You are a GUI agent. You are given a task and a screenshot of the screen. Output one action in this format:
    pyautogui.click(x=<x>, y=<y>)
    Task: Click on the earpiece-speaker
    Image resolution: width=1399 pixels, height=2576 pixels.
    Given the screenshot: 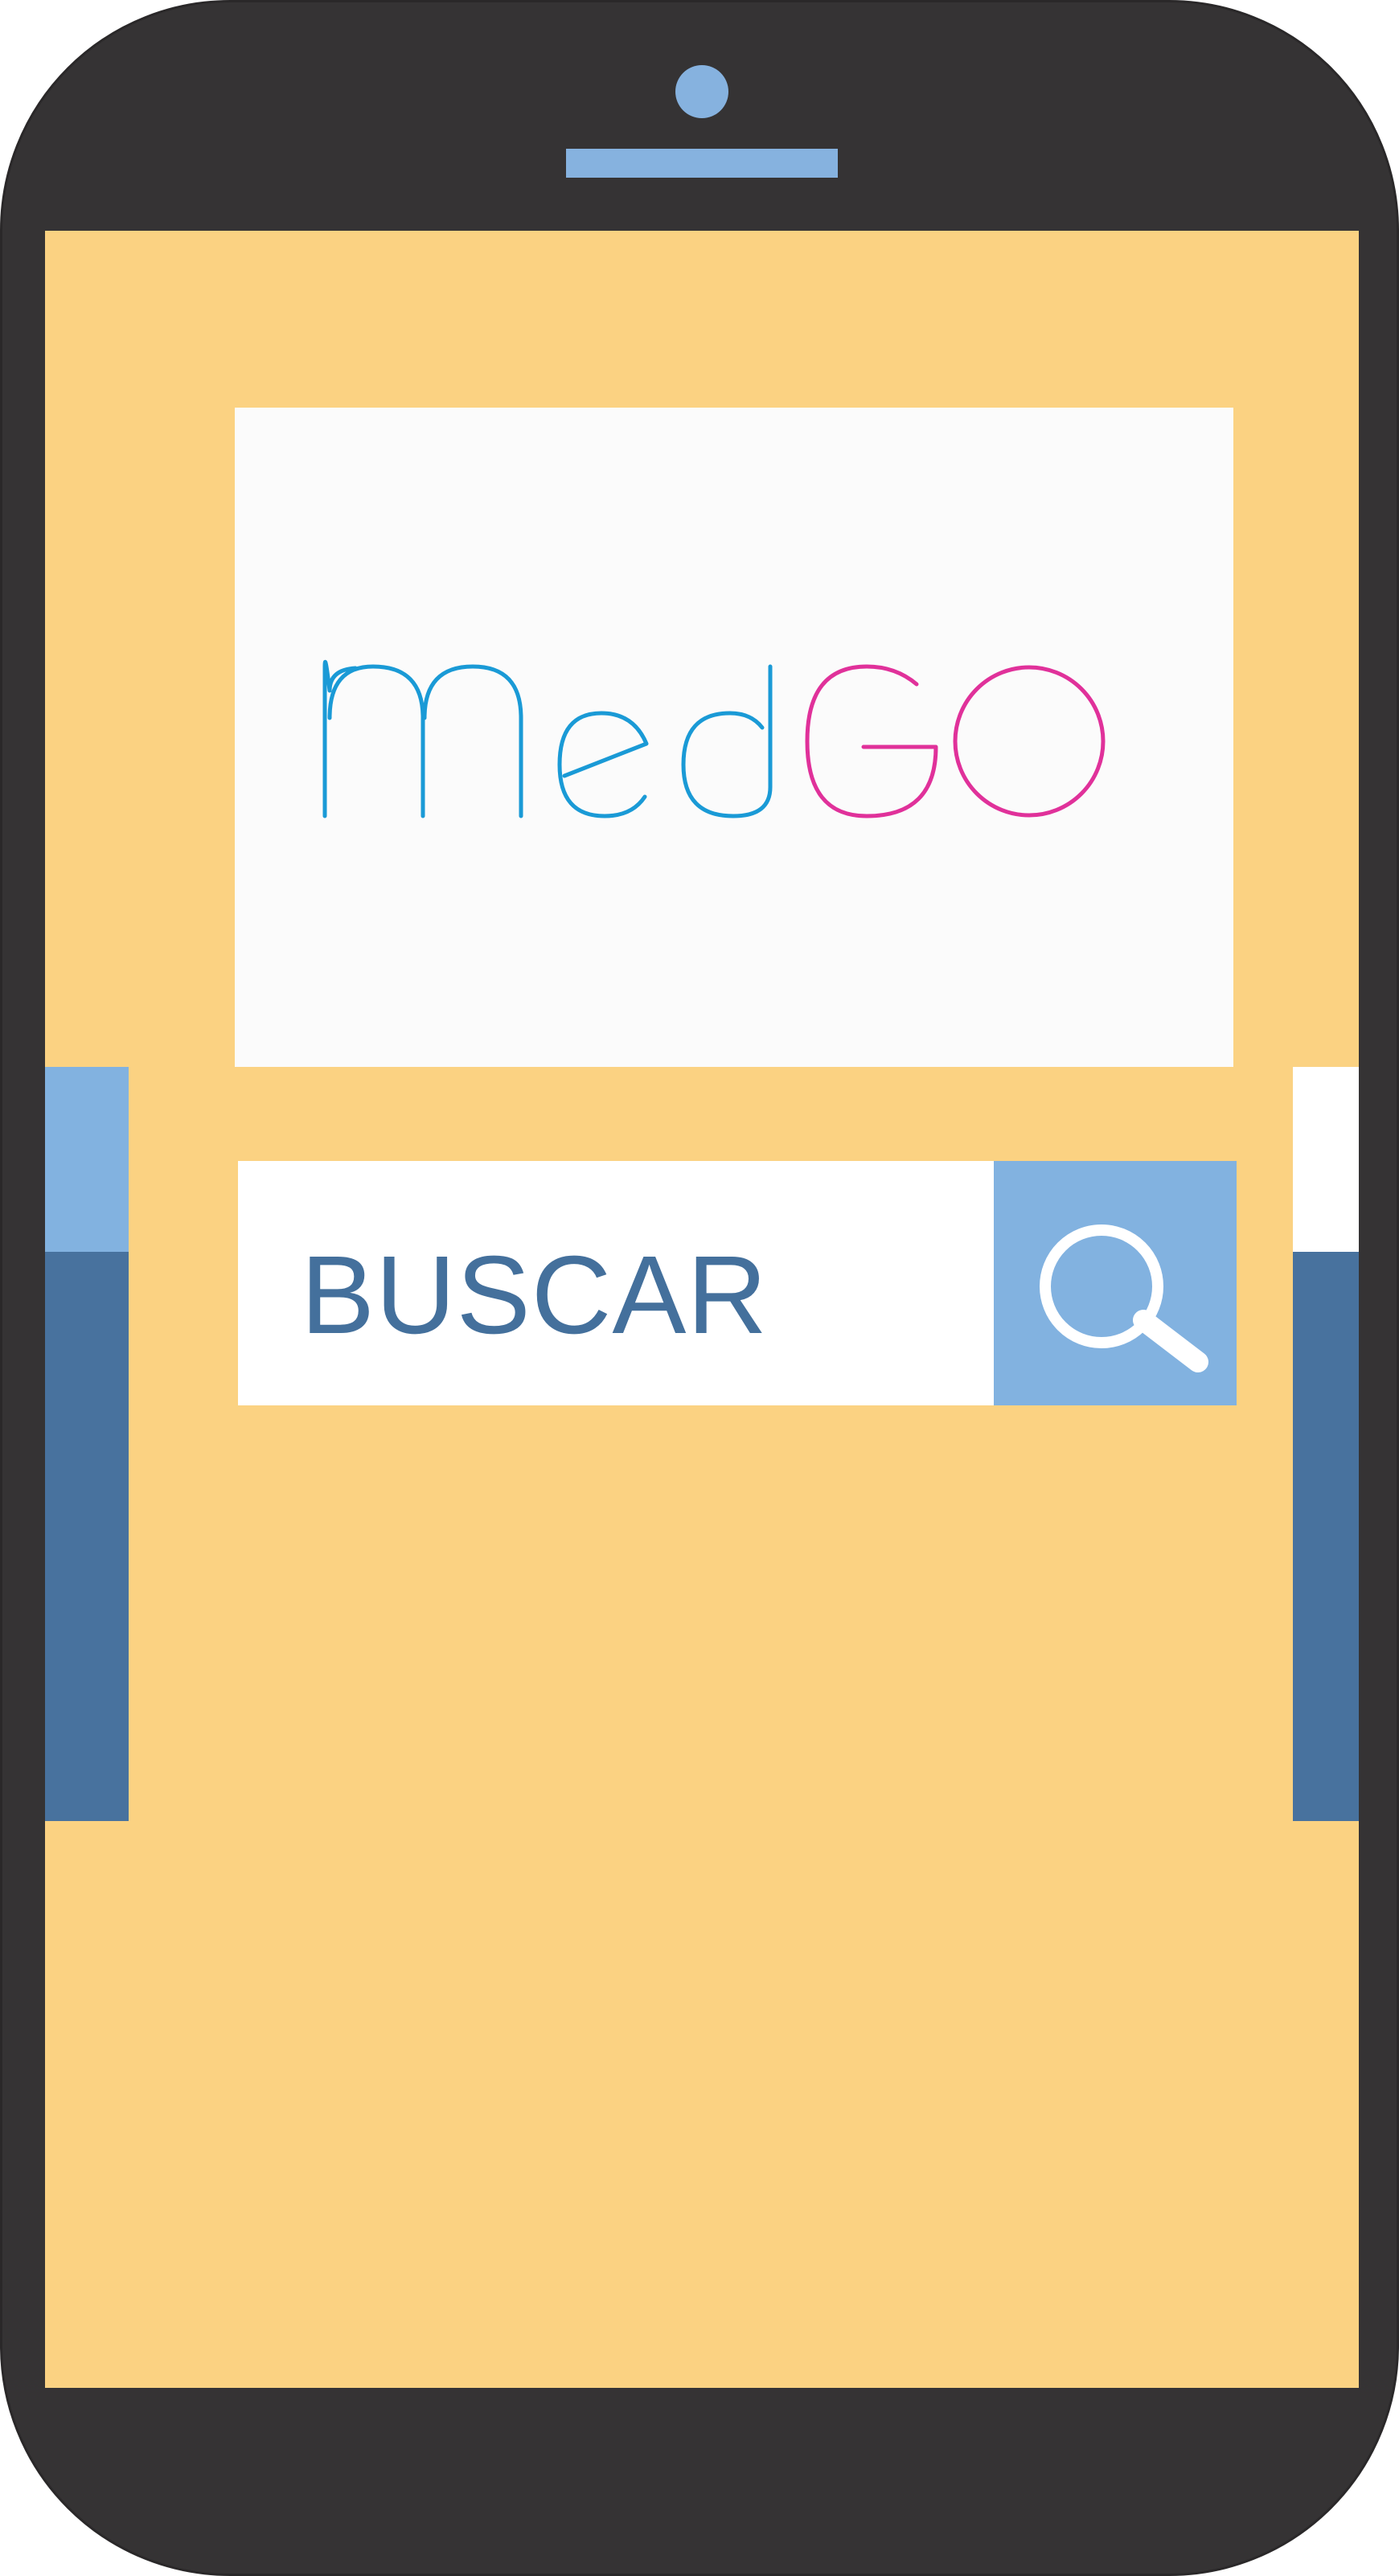 What is the action you would take?
    pyautogui.click(x=702, y=163)
    